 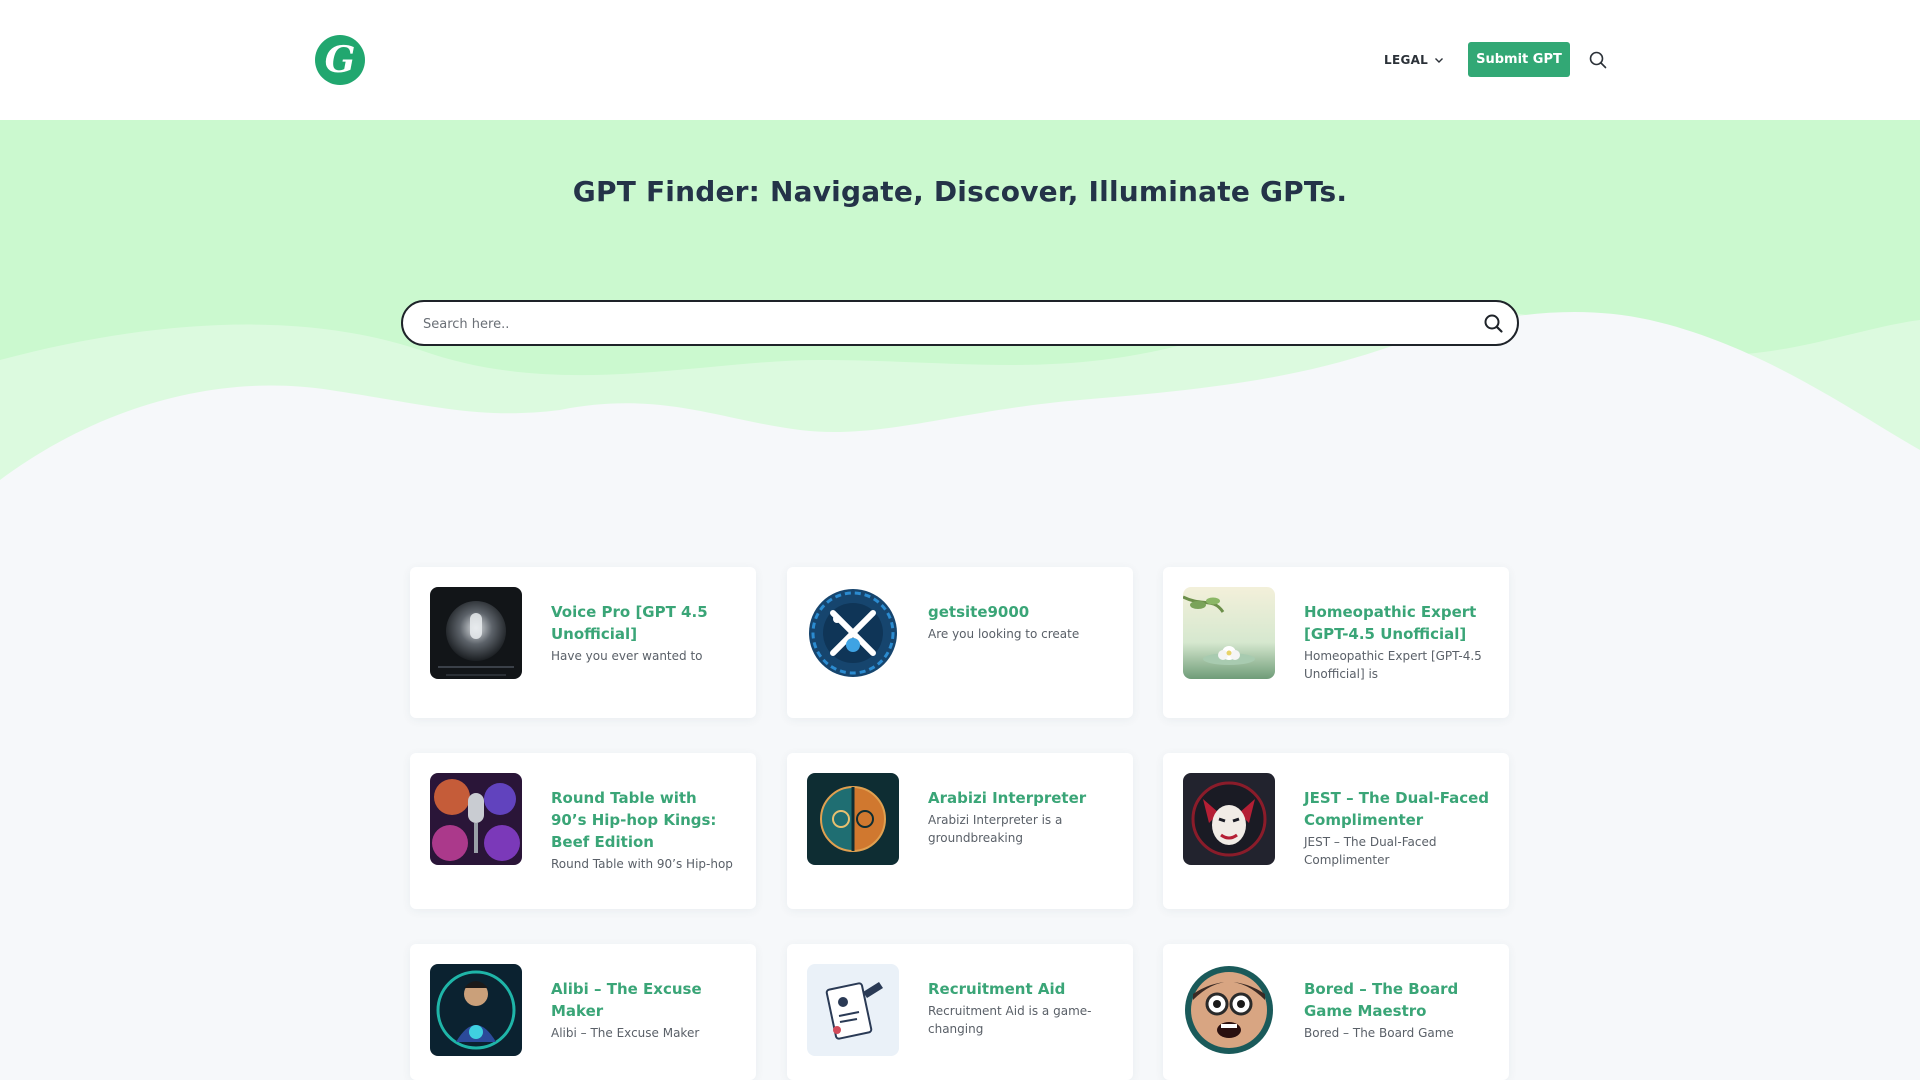 I want to click on logo-letter: G, so click(x=340, y=60).